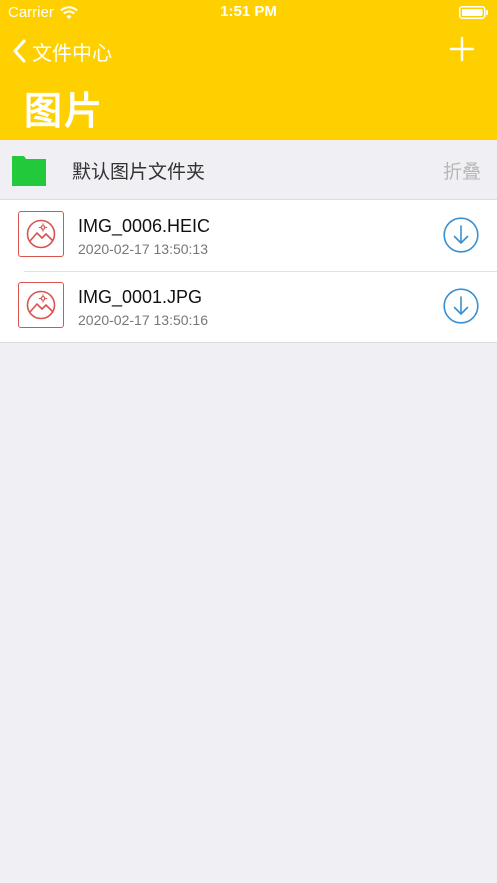 The width and height of the screenshot is (497, 883). I want to click on battery-icon, so click(473, 12).